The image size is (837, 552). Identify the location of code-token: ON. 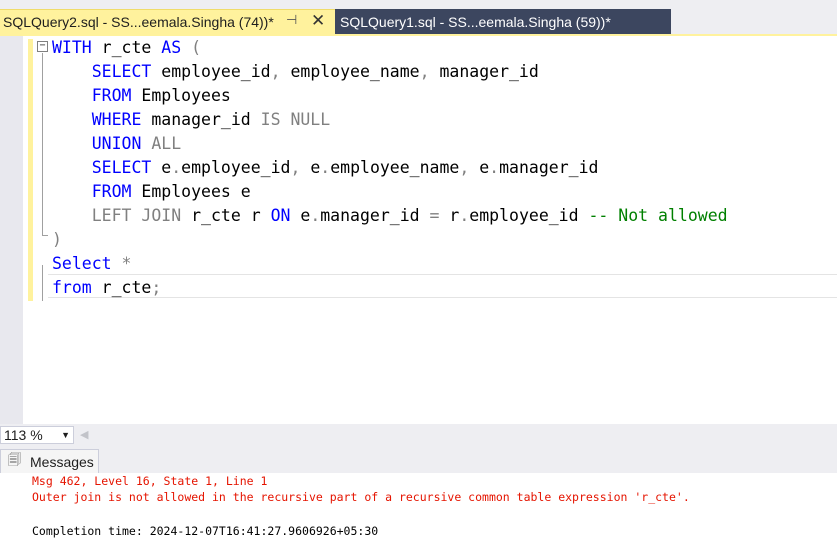
(280, 215).